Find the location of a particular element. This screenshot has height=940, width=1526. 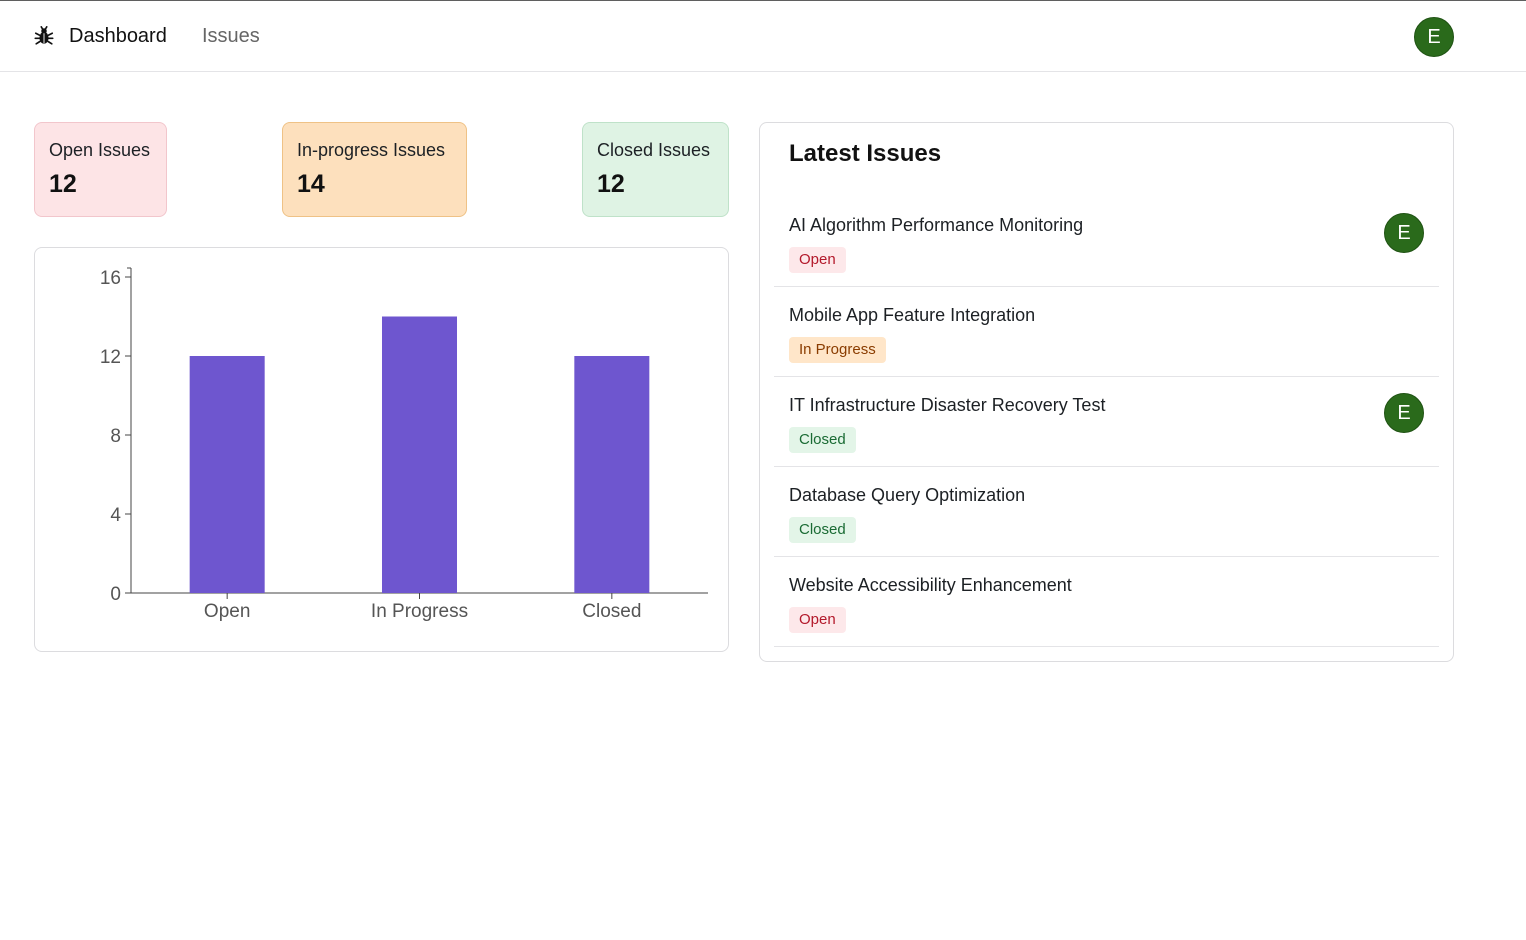

latest-issues-title: Latest Issues is located at coordinates (865, 153).